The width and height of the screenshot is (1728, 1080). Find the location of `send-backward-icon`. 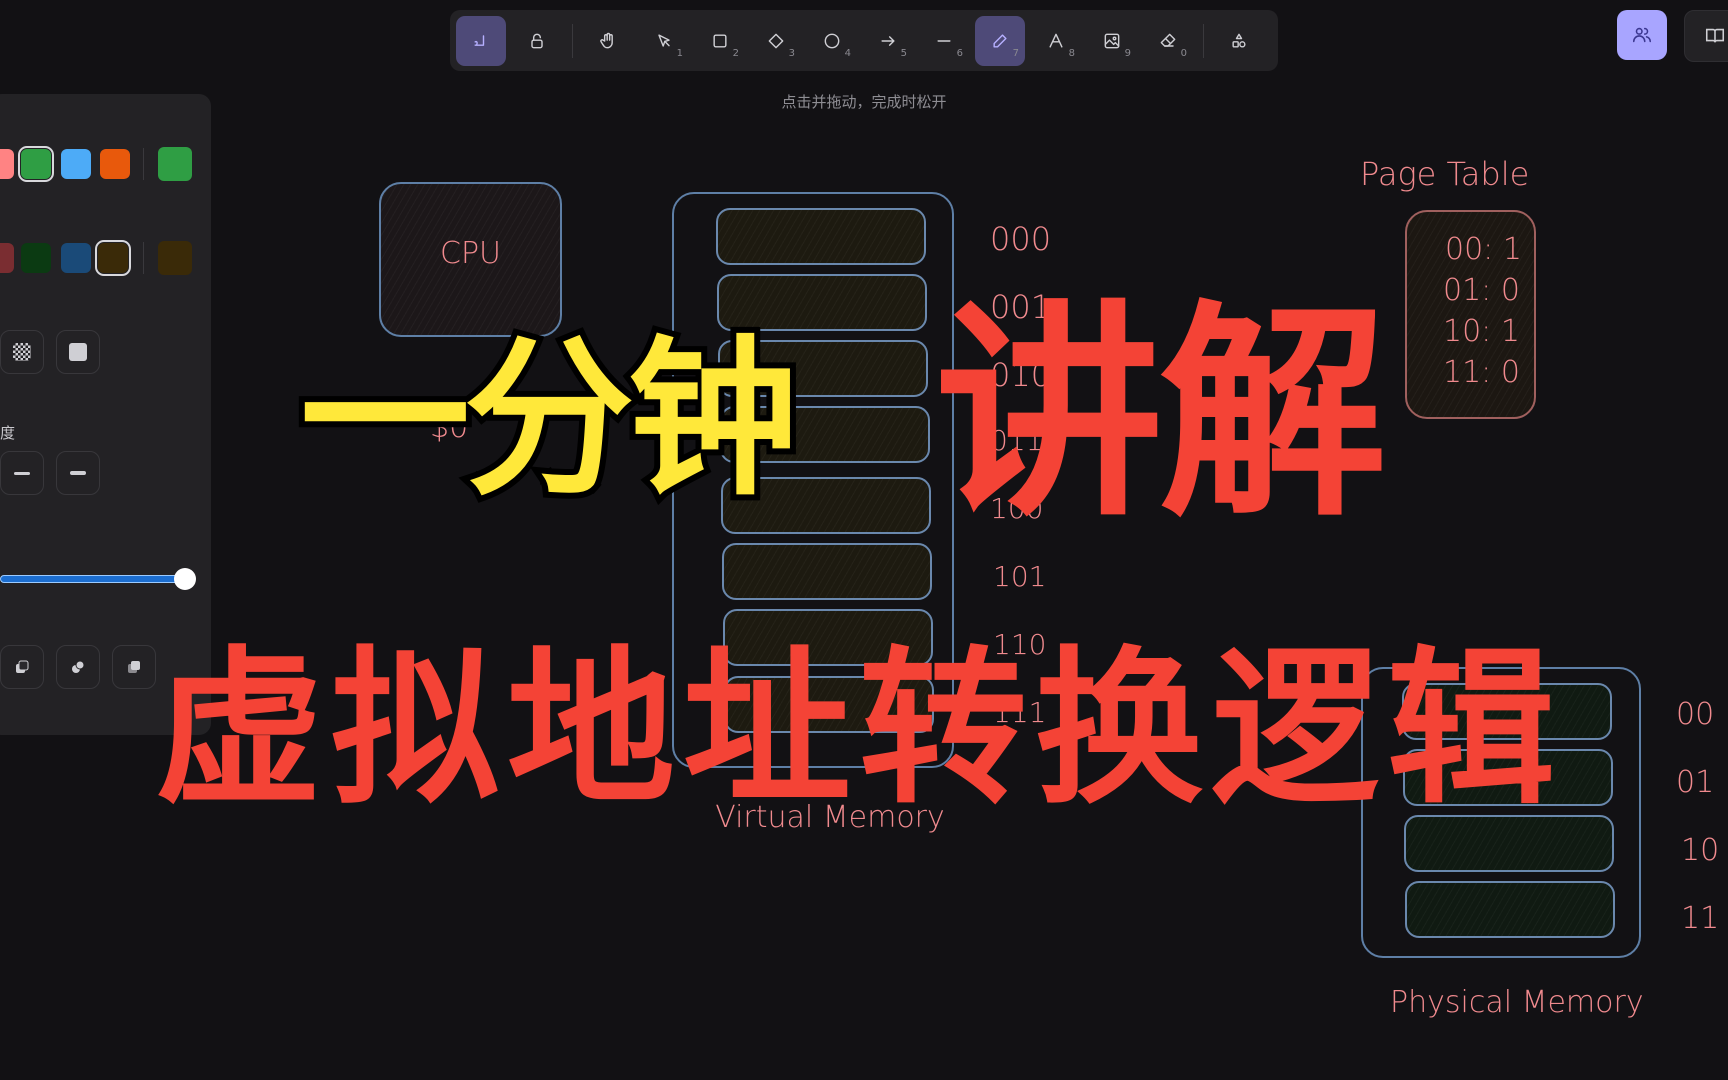

send-backward-icon is located at coordinates (22, 666).